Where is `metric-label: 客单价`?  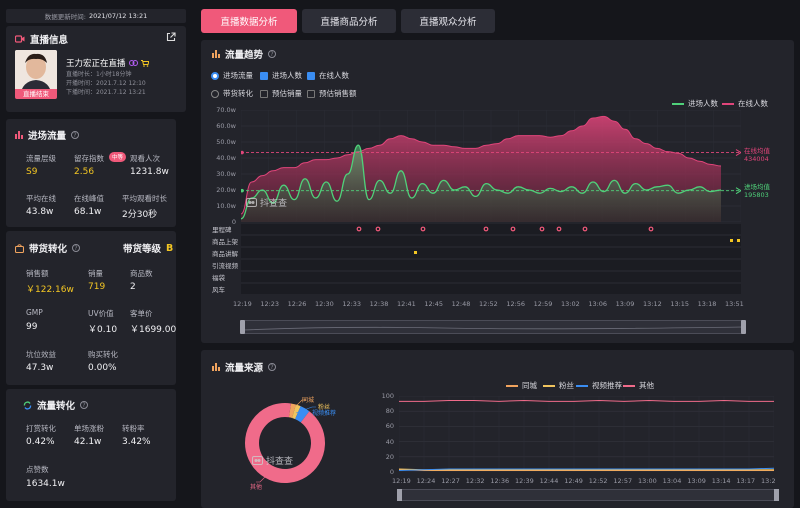 metric-label: 客单价 is located at coordinates (141, 313).